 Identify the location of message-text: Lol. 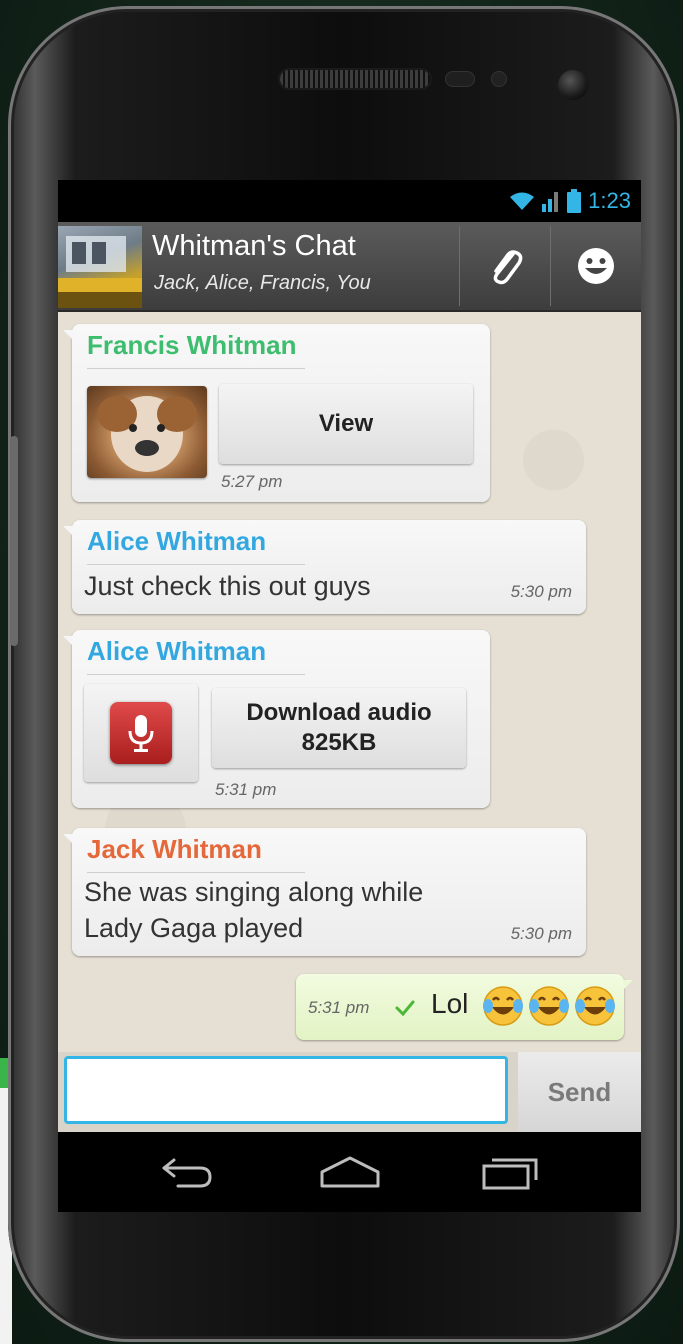
(450, 1003).